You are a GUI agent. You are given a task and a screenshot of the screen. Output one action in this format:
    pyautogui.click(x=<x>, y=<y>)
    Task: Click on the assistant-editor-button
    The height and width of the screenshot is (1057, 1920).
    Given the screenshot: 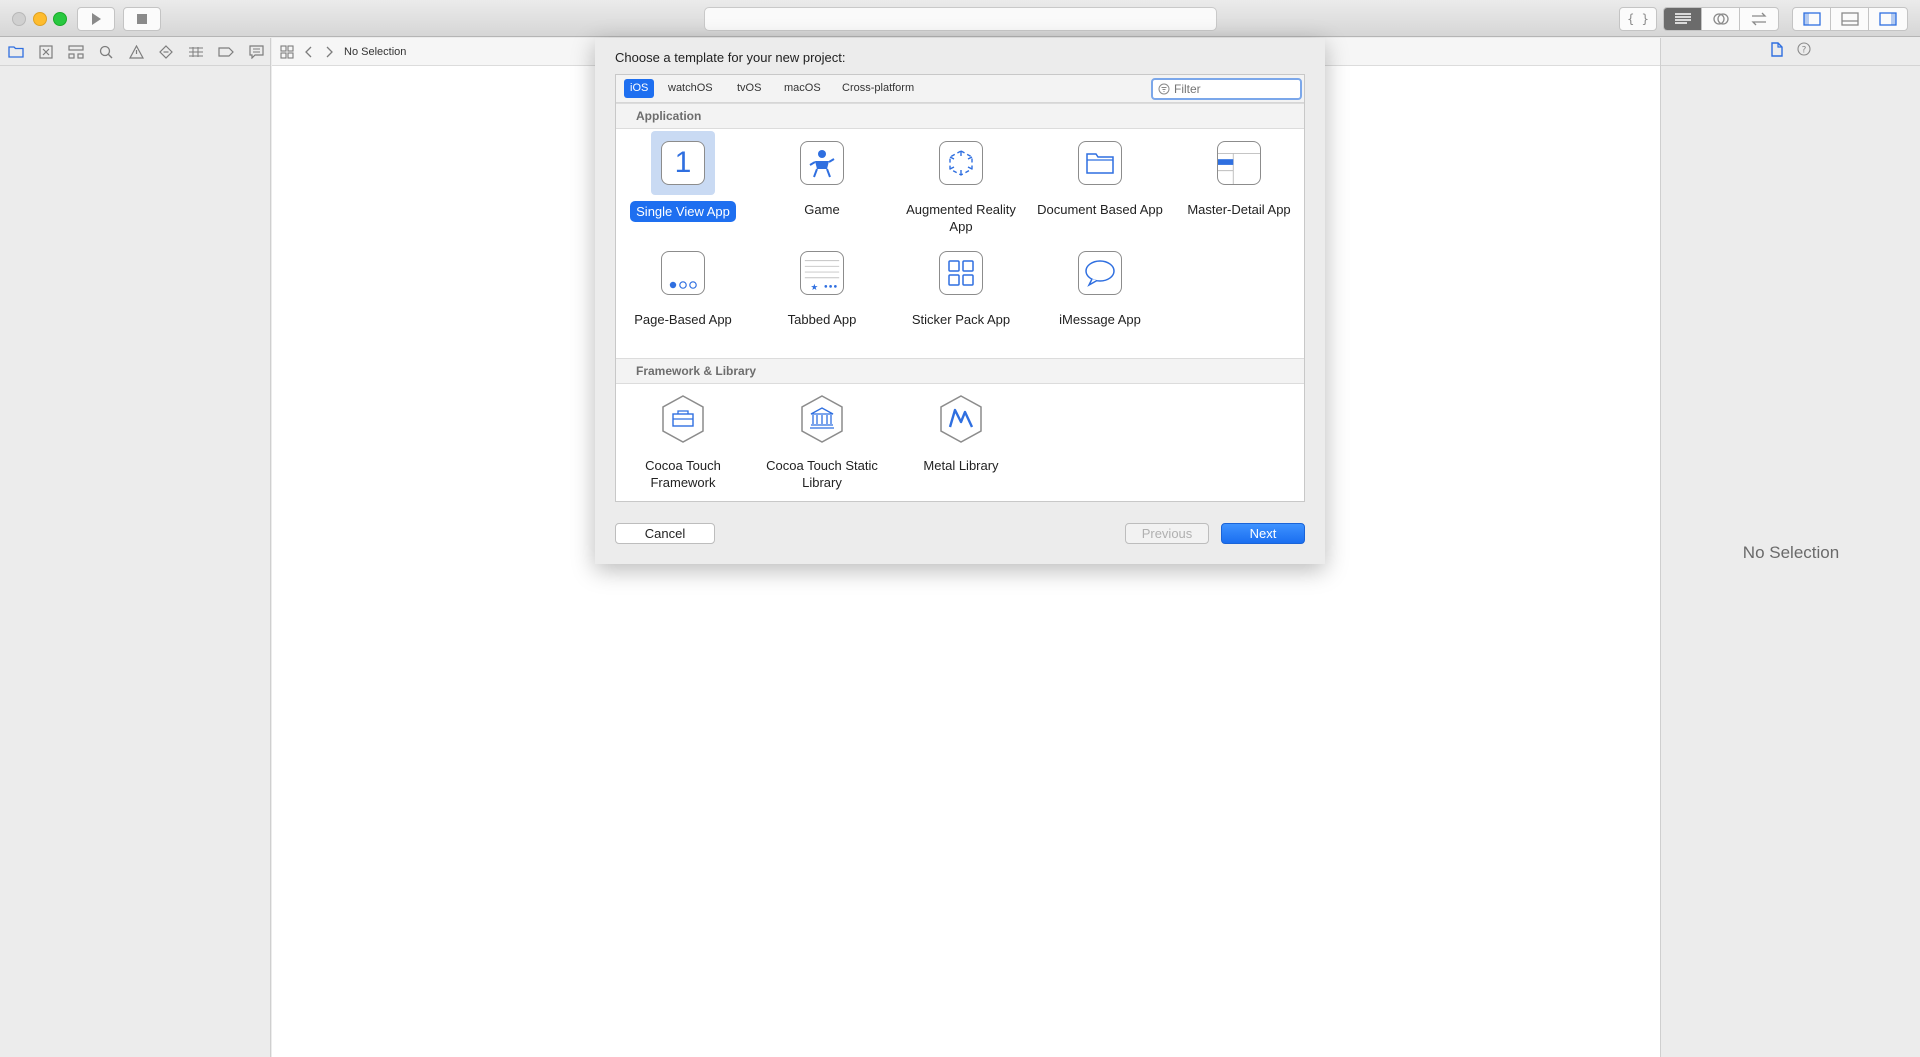 What is the action you would take?
    pyautogui.click(x=1721, y=19)
    